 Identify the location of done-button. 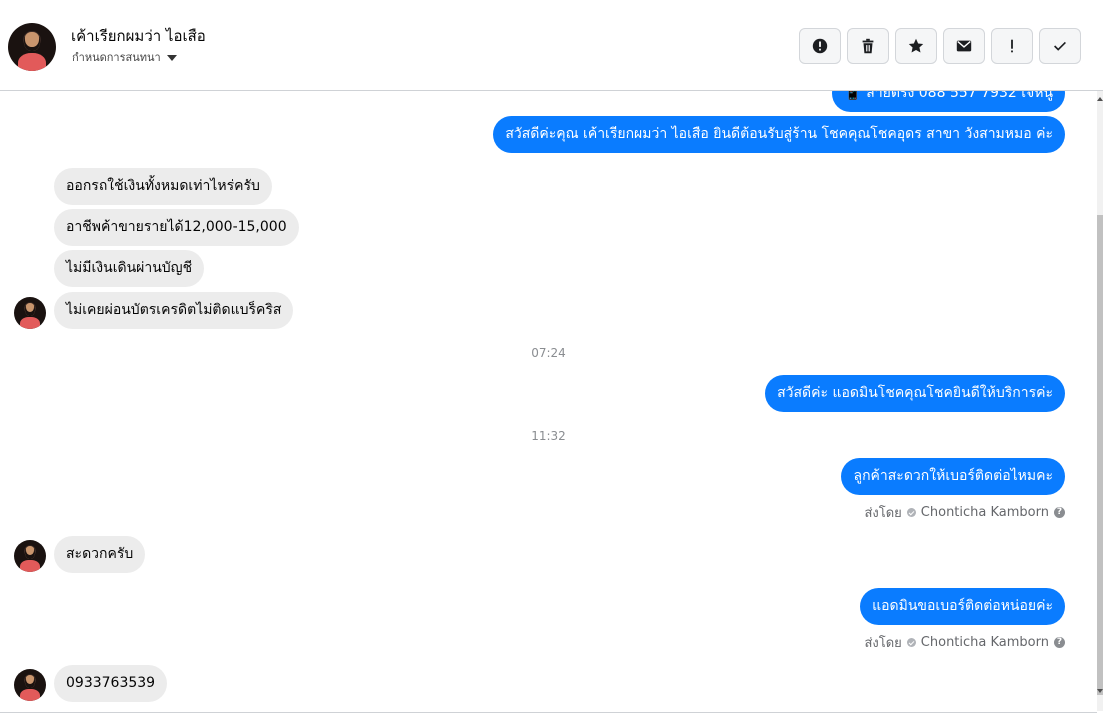
(1060, 46).